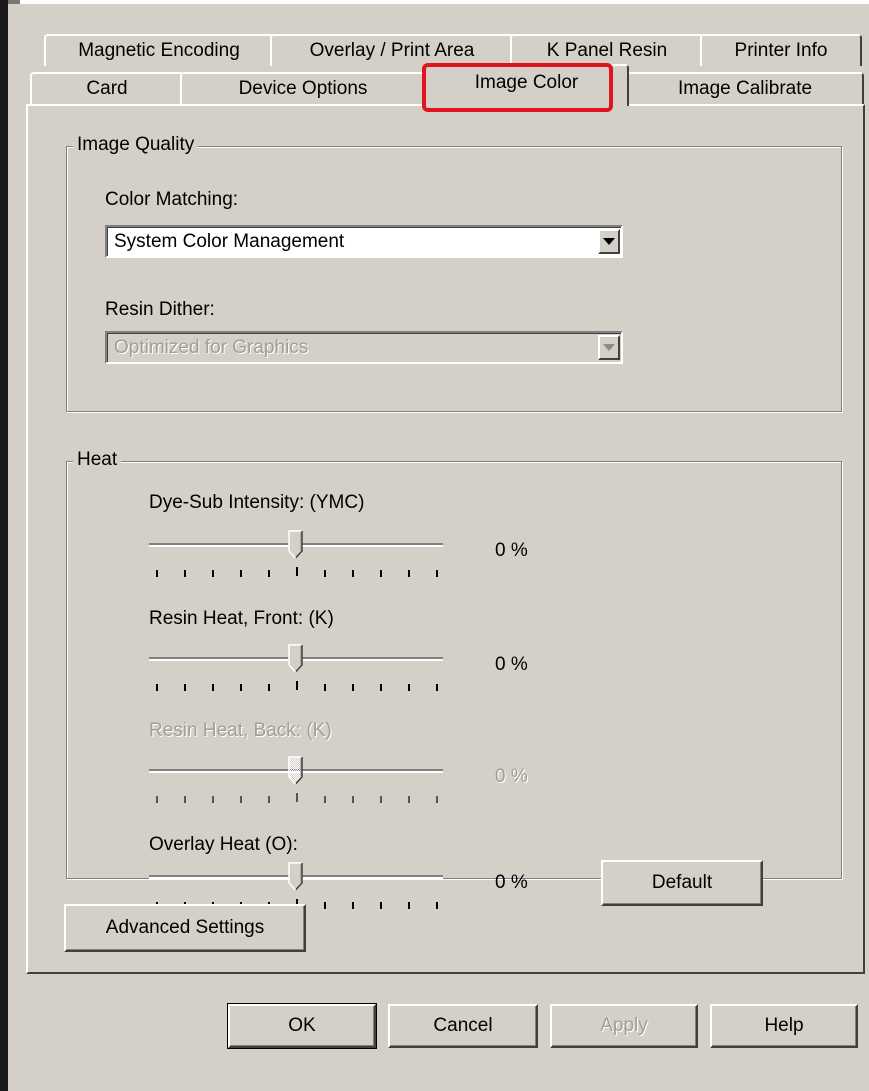 The width and height of the screenshot is (869, 1091). What do you see at coordinates (160, 309) in the screenshot?
I see `resin-dither-label: Resin Dither:` at bounding box center [160, 309].